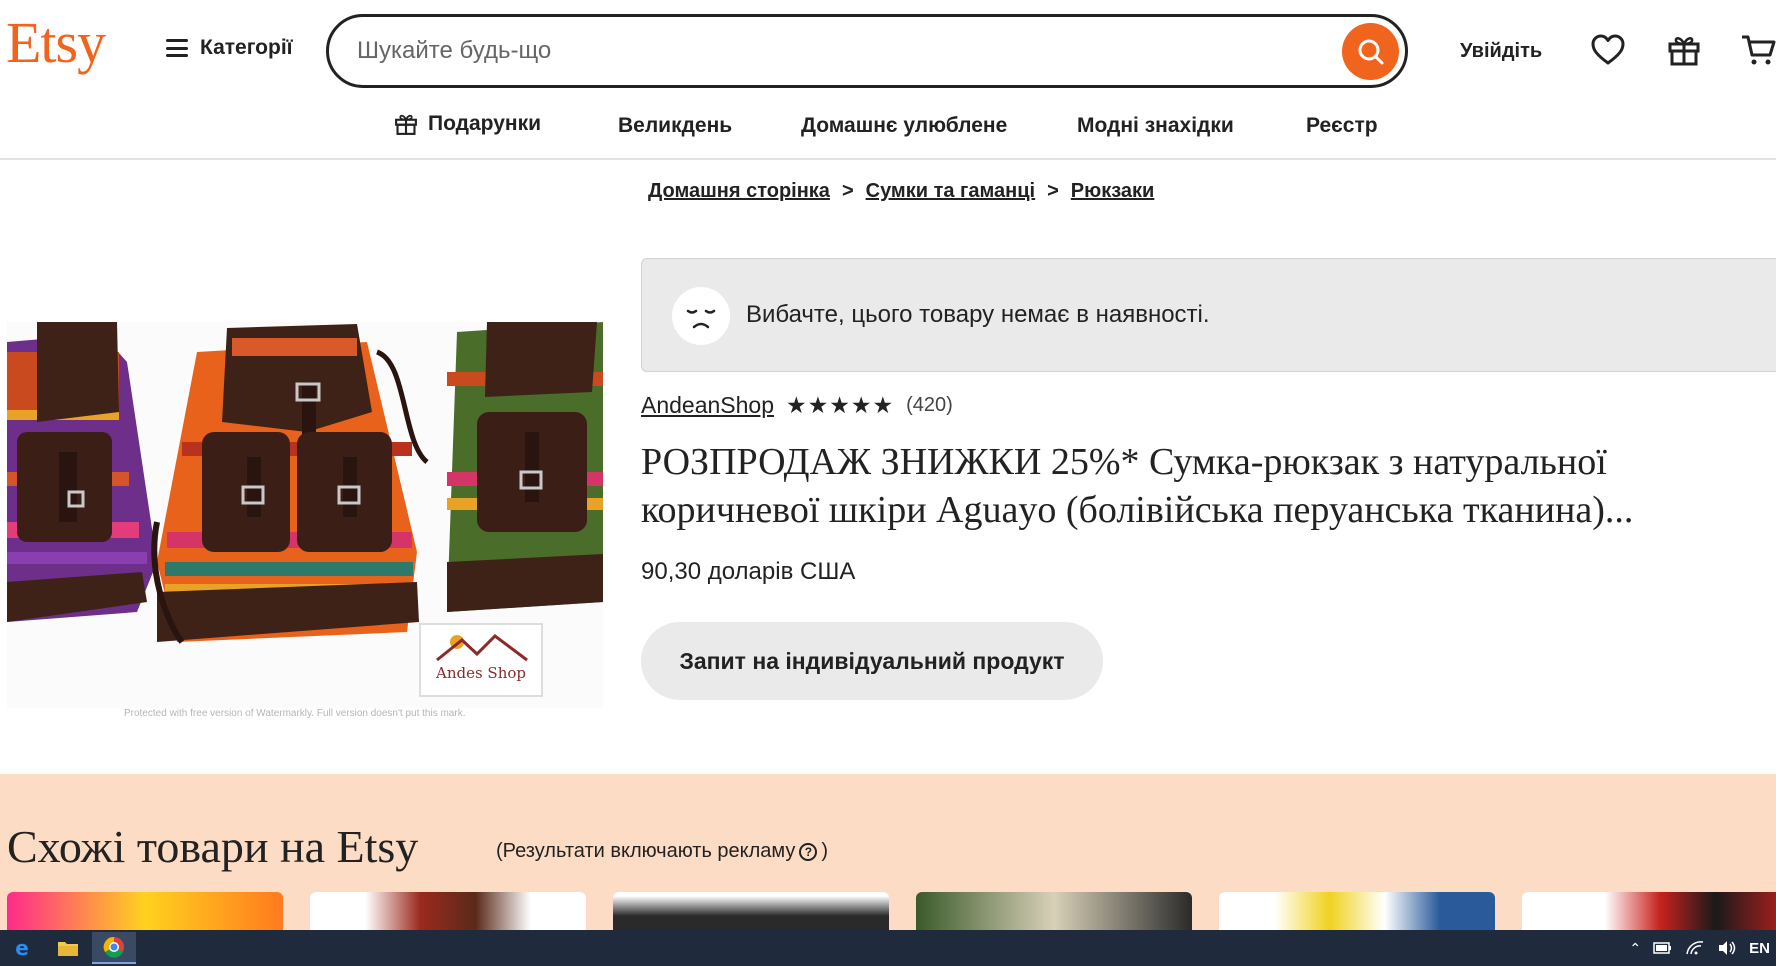 The height and width of the screenshot is (966, 1776). What do you see at coordinates (739, 191) in the screenshot?
I see `breadcrumb-home: Домашня сторінка` at bounding box center [739, 191].